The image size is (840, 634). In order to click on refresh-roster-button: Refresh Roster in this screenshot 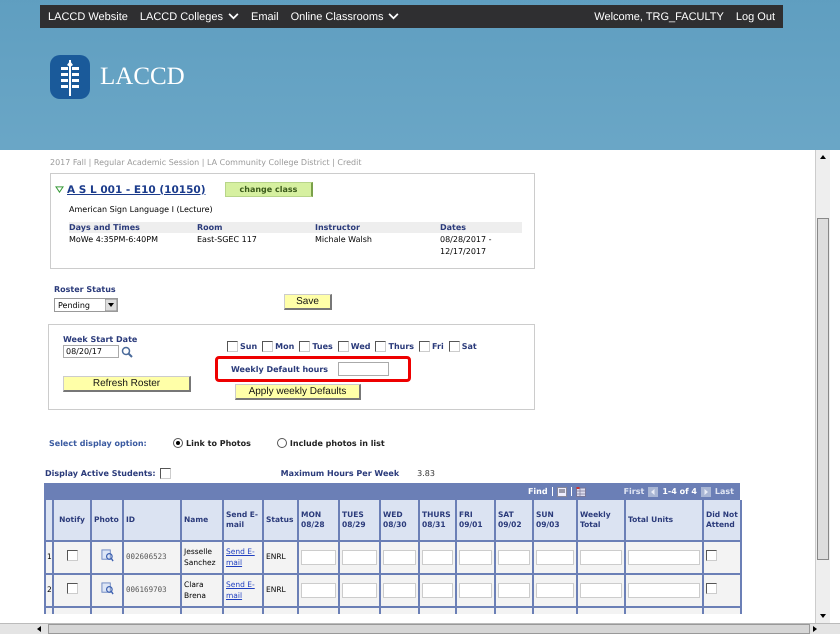, I will do `click(127, 384)`.